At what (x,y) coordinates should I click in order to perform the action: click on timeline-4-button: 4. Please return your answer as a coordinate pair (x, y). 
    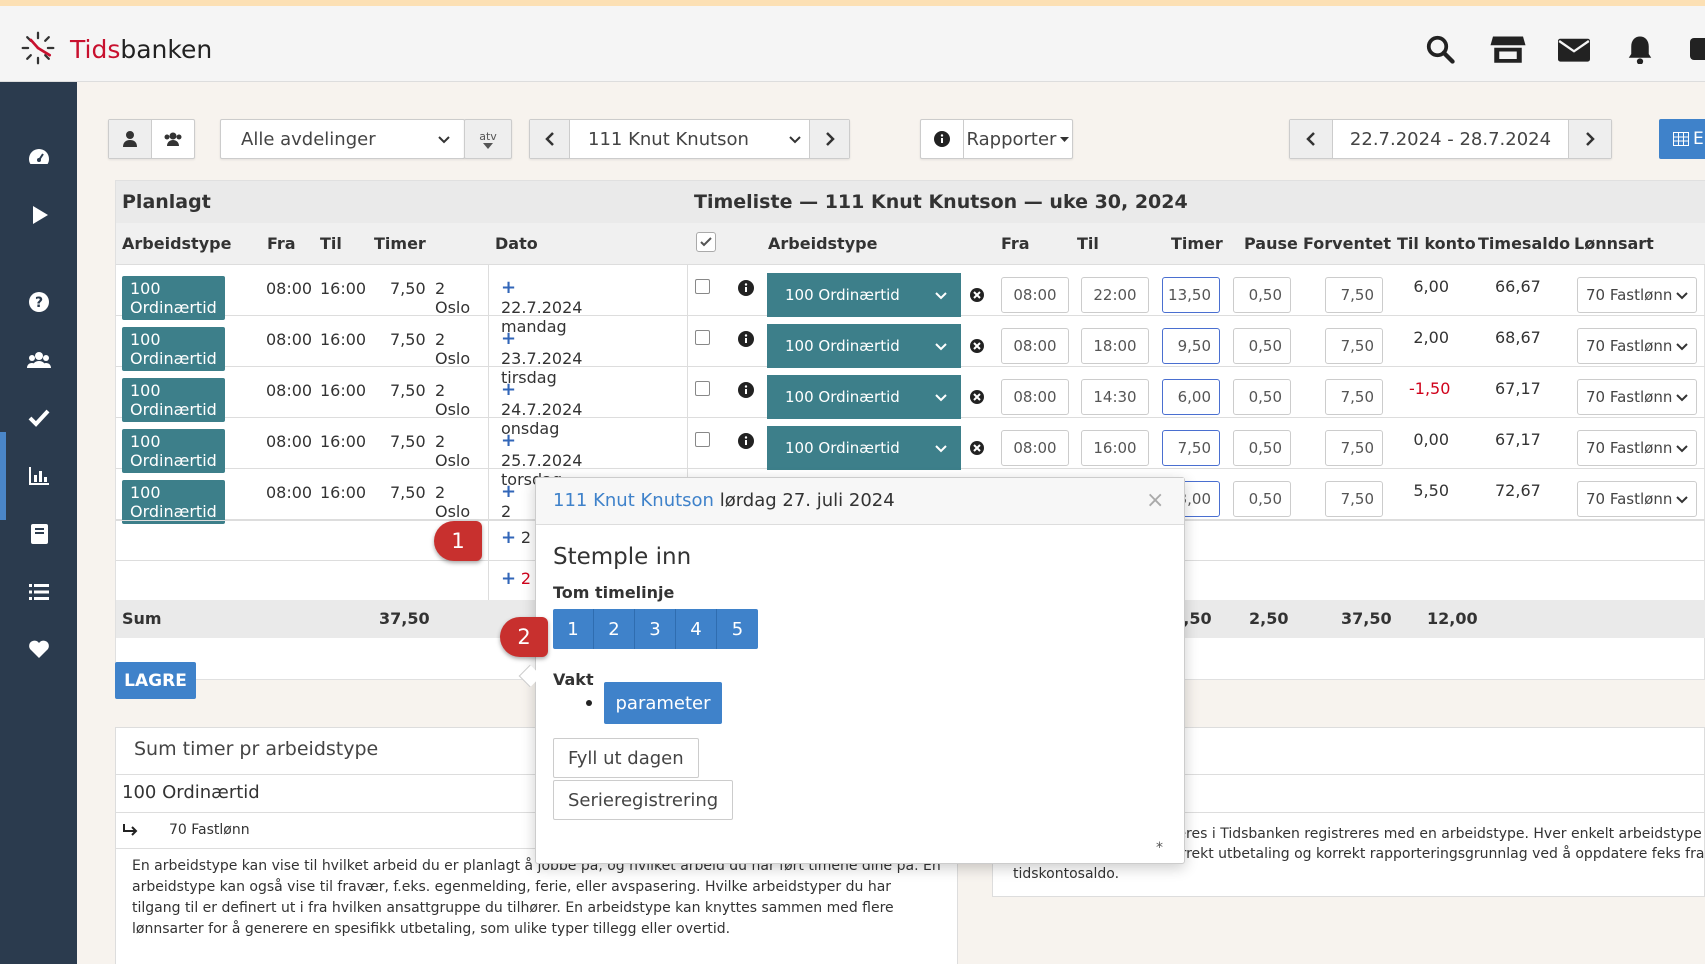
    Looking at the image, I should click on (696, 629).